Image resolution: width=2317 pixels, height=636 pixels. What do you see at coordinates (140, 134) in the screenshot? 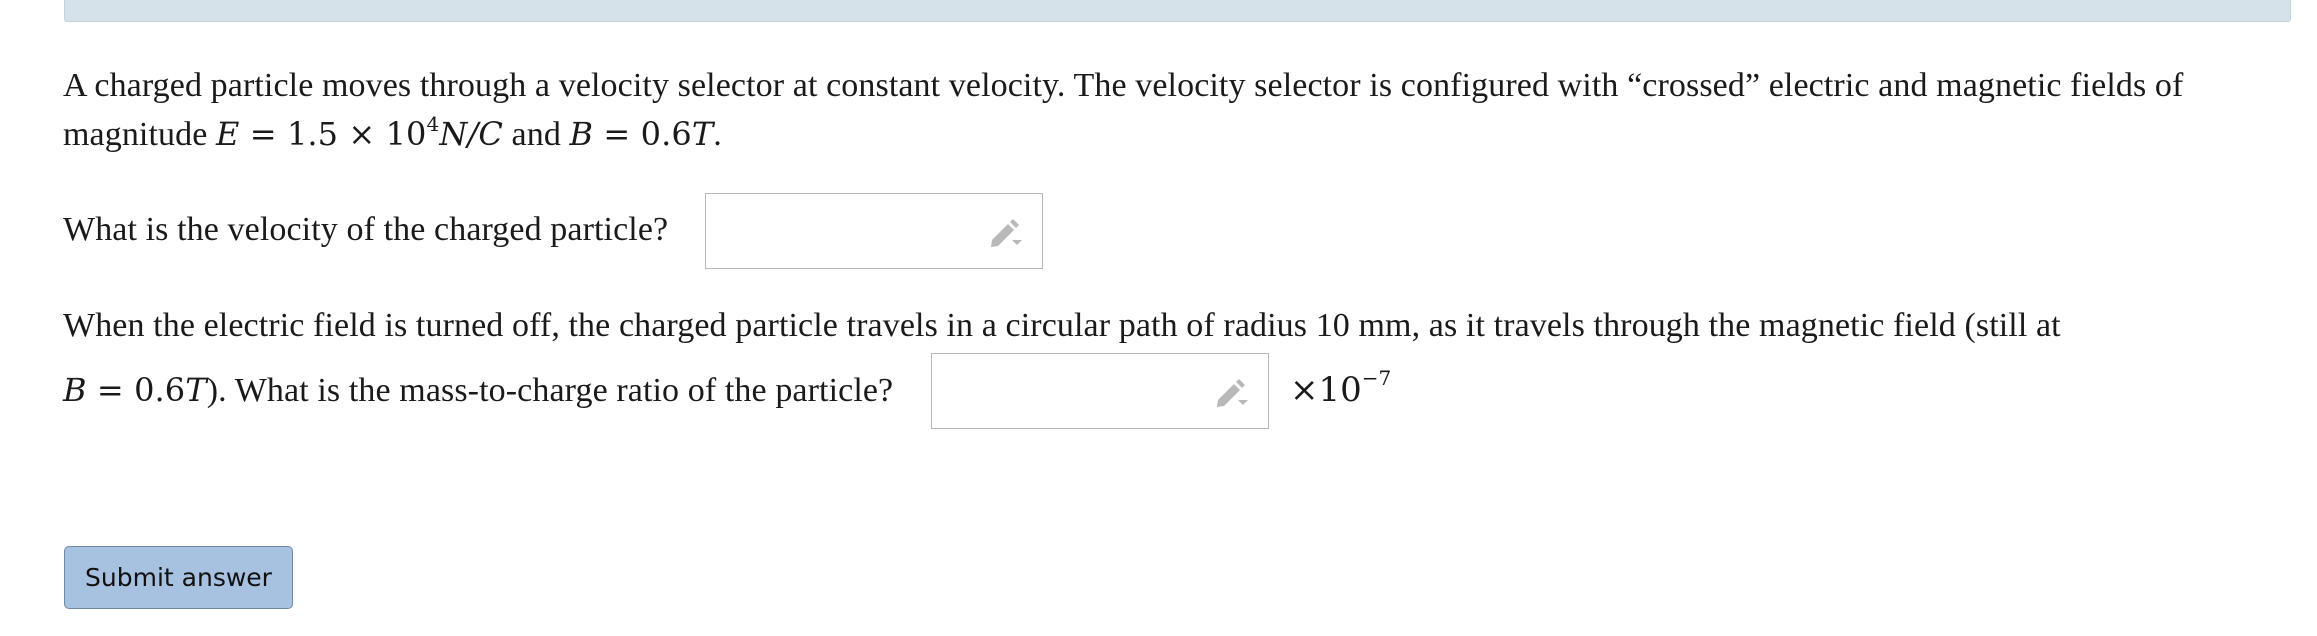
I see `intro-prefix: magnitude` at bounding box center [140, 134].